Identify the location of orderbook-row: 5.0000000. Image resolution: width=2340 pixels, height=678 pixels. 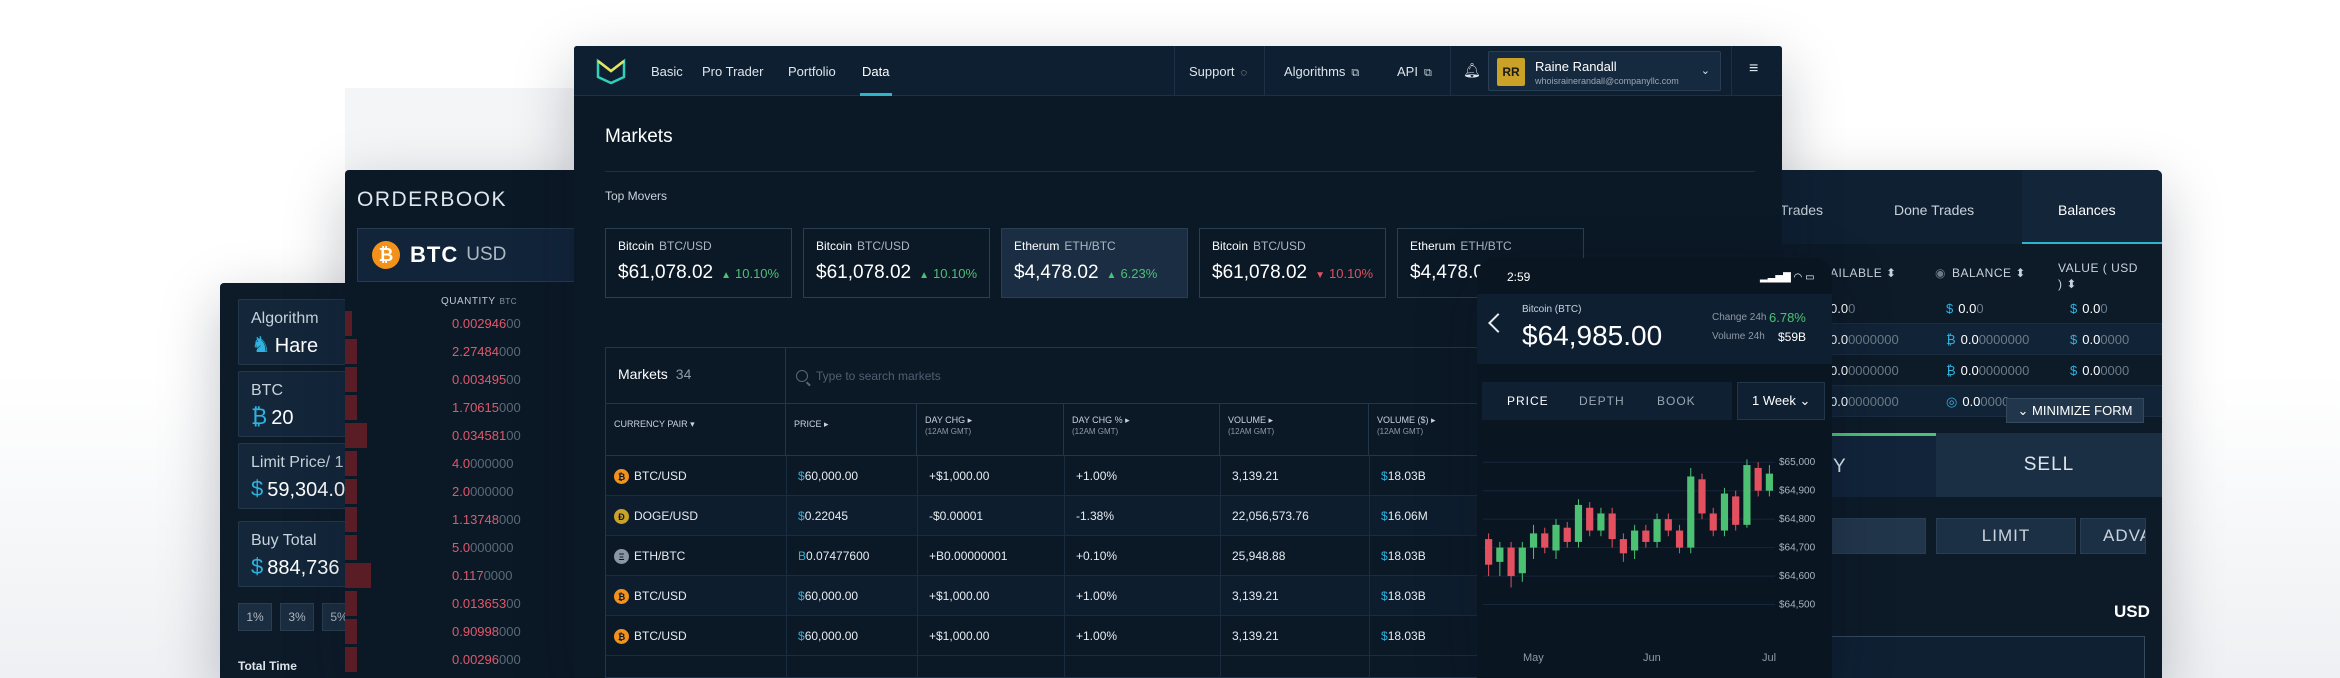
(465, 547).